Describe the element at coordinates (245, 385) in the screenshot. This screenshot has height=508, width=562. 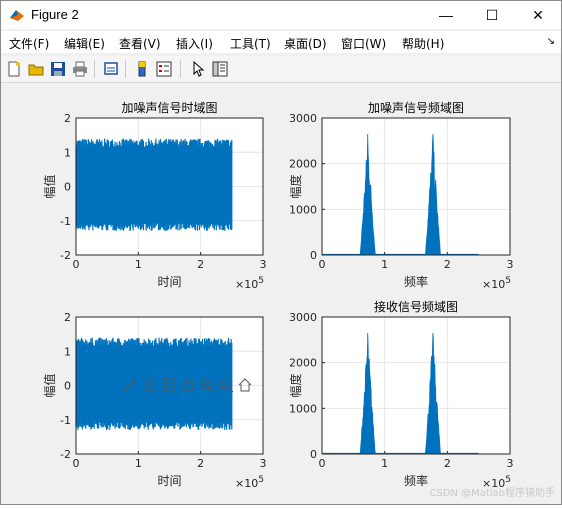
I see `home-icon` at that location.